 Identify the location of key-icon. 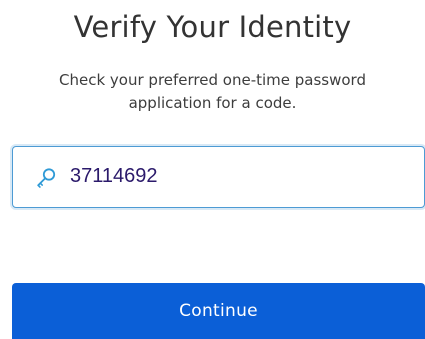
(46, 178).